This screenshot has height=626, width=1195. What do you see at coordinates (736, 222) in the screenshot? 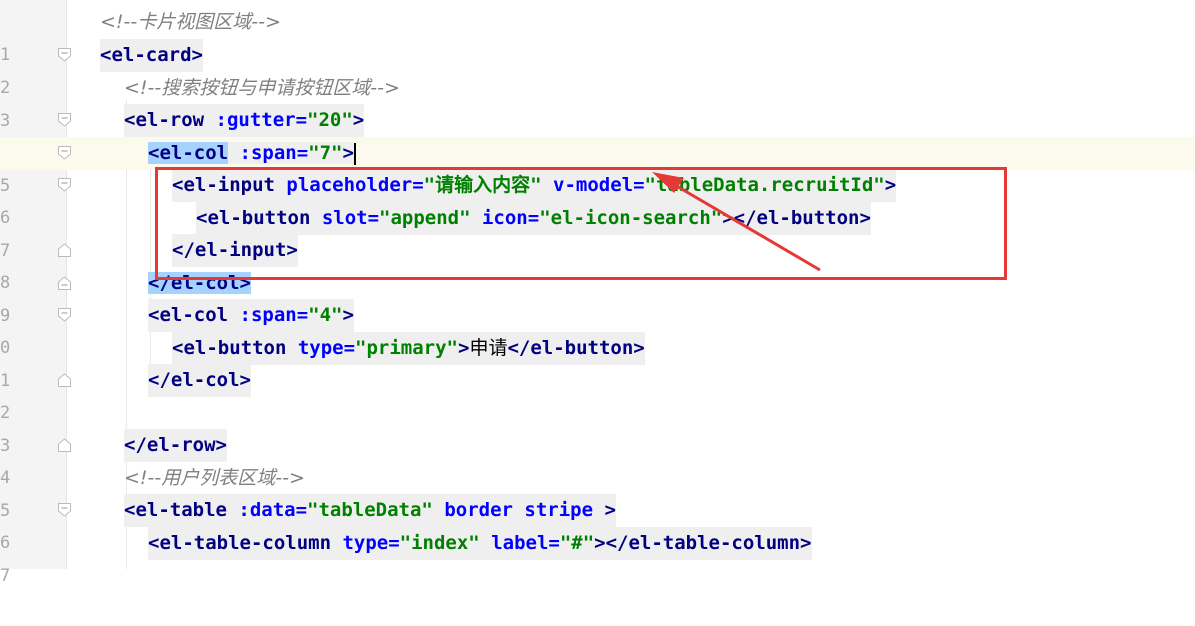
I see `annotation-arrow-icon` at bounding box center [736, 222].